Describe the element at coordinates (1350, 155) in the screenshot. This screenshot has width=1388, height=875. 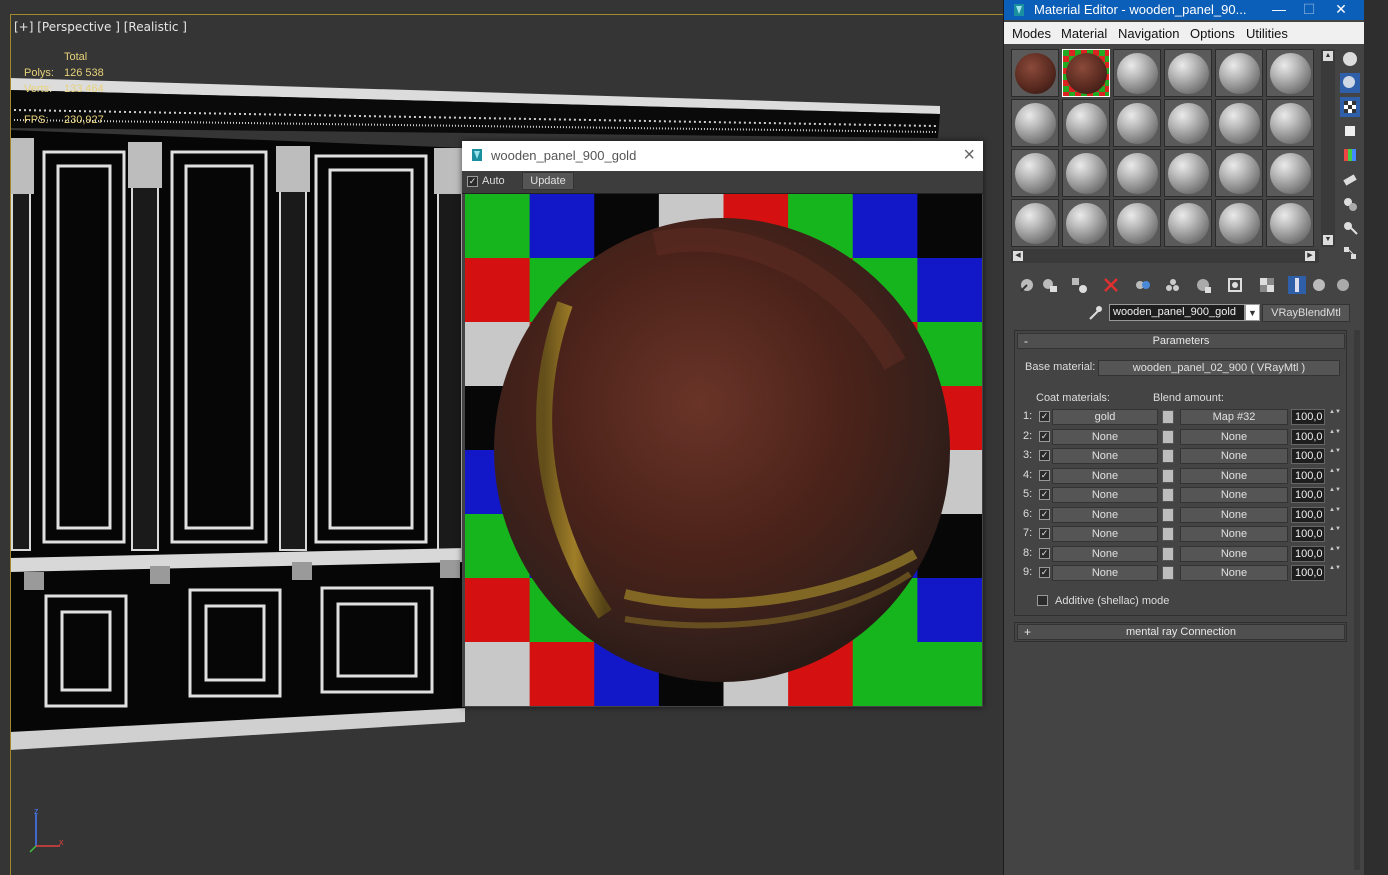
I see `video-color-check-icon` at that location.